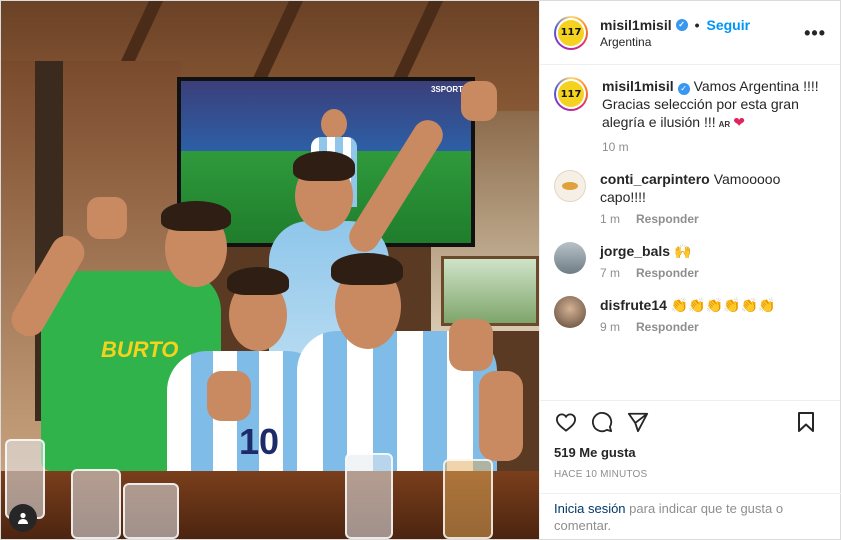 This screenshot has height=540, width=841. What do you see at coordinates (610, 327) in the screenshot?
I see `comment-time: 9 m` at bounding box center [610, 327].